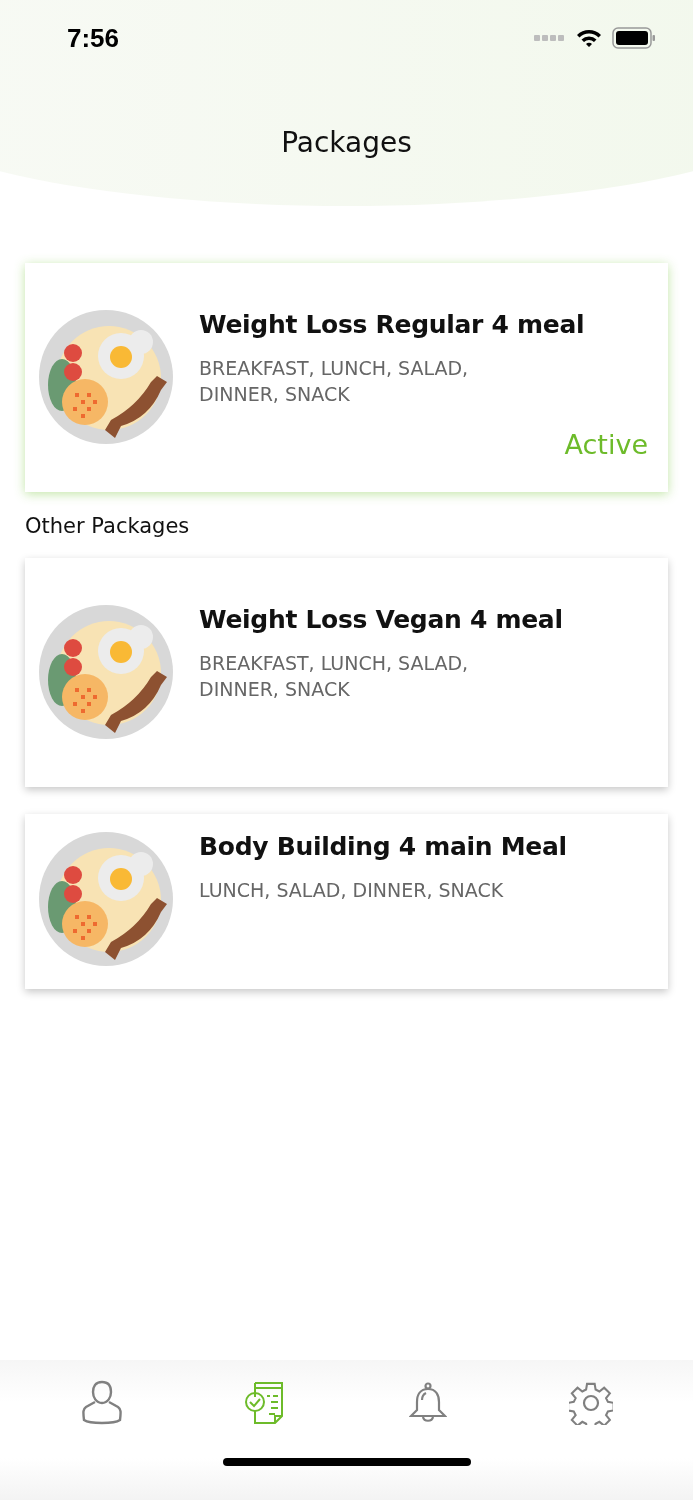 The height and width of the screenshot is (1500, 693). I want to click on package-title: Weight Loss Regular 4 meal, so click(392, 324).